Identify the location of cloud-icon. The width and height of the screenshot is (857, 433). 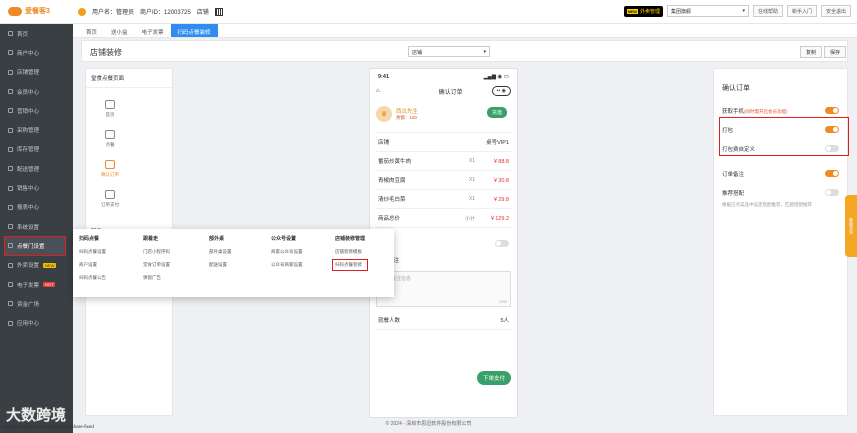
(110, 134).